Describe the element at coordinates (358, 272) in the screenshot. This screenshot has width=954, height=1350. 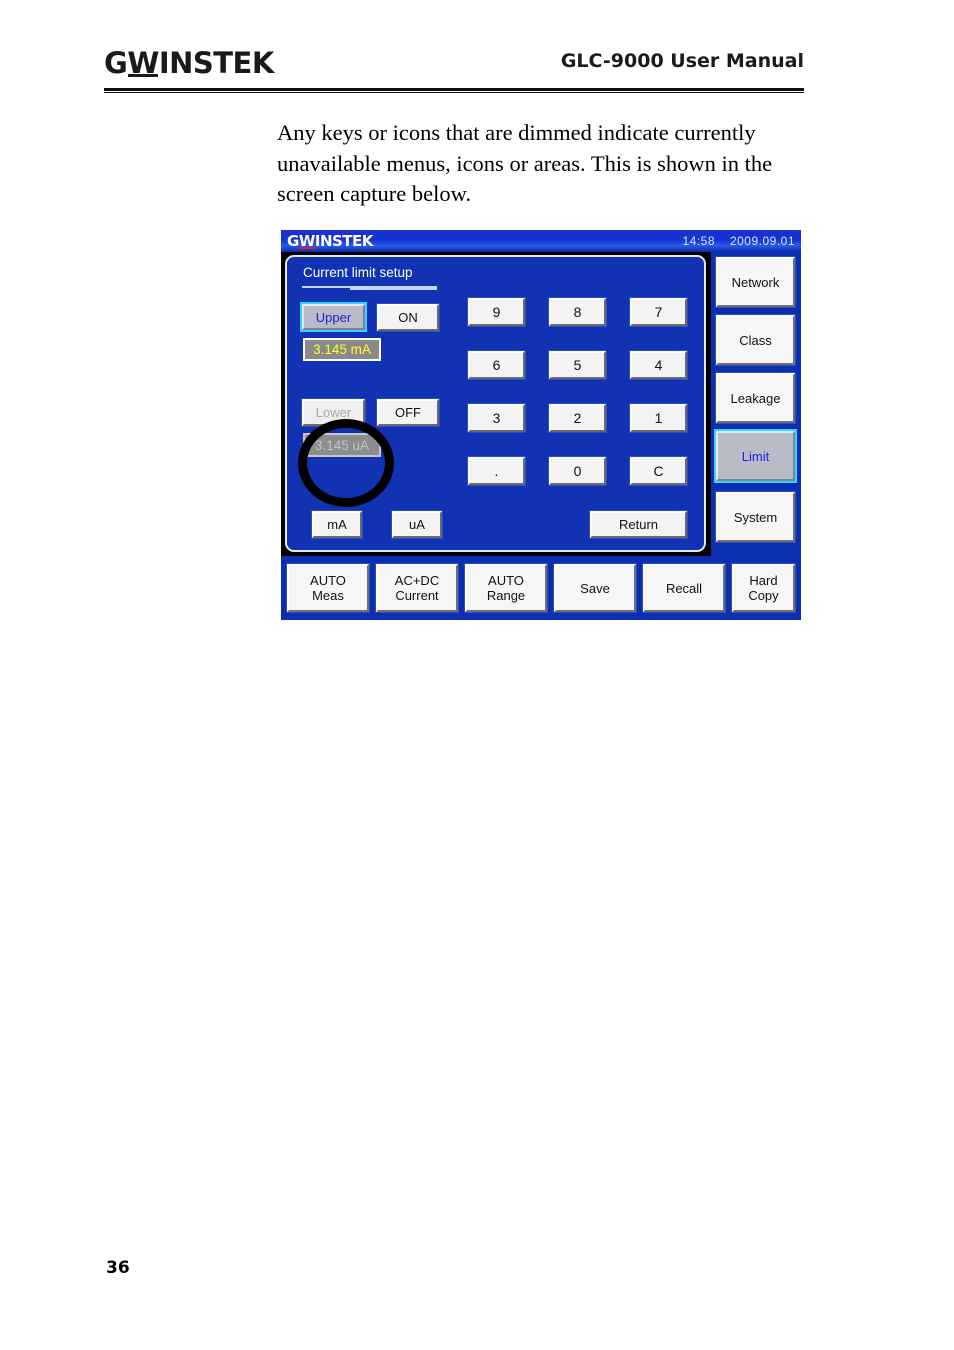
I see `panel-title: Current limit setup` at that location.